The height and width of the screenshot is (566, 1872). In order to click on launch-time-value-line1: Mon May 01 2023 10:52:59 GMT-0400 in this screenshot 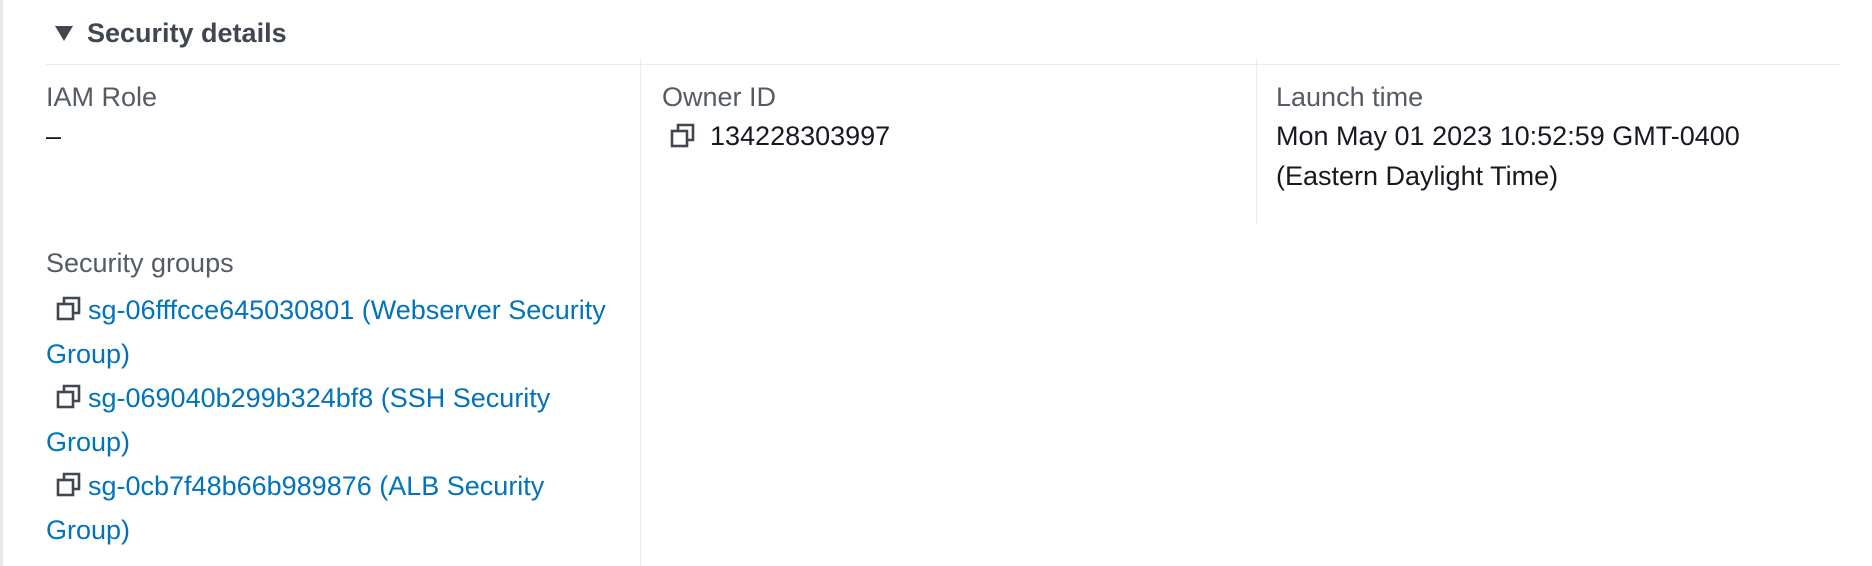, I will do `click(1508, 136)`.